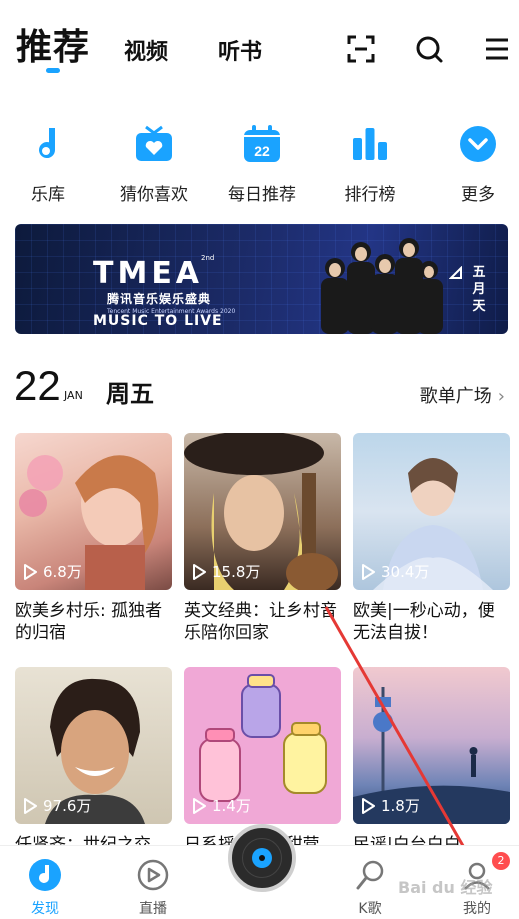 The height and width of the screenshot is (919, 519). I want to click on playlist-cover: 97.6万, so click(93, 745).